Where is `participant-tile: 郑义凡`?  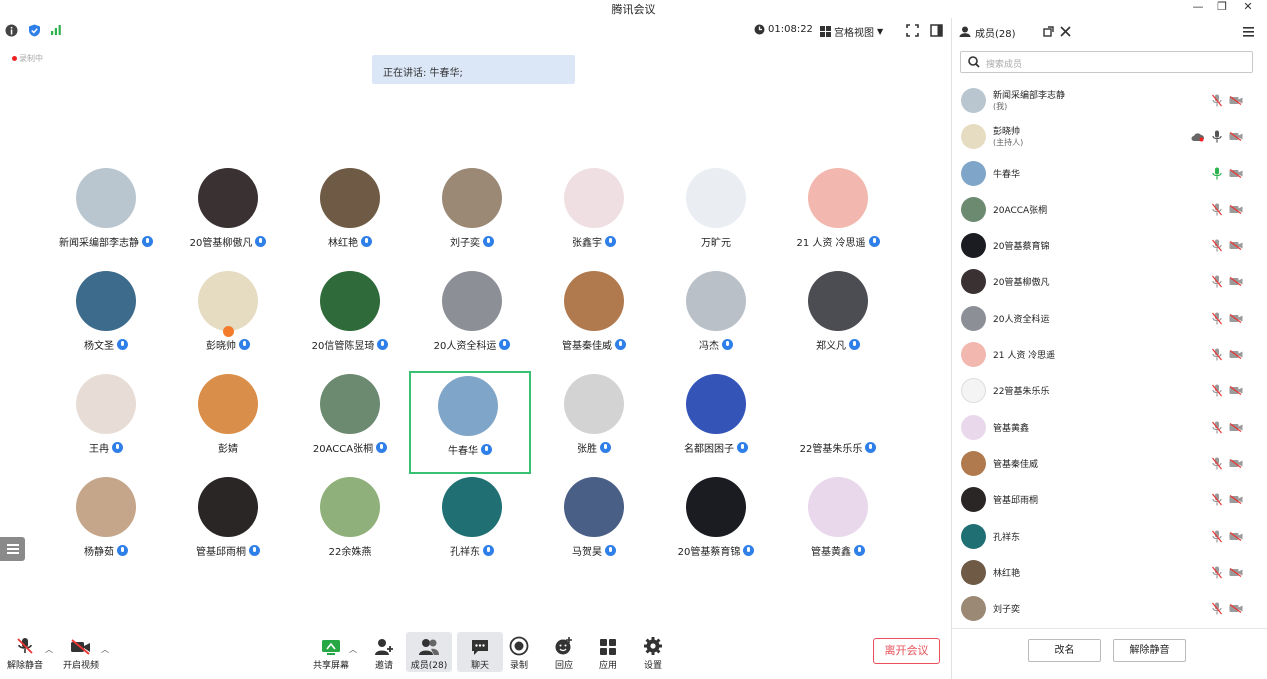 participant-tile: 郑义凡 is located at coordinates (838, 322).